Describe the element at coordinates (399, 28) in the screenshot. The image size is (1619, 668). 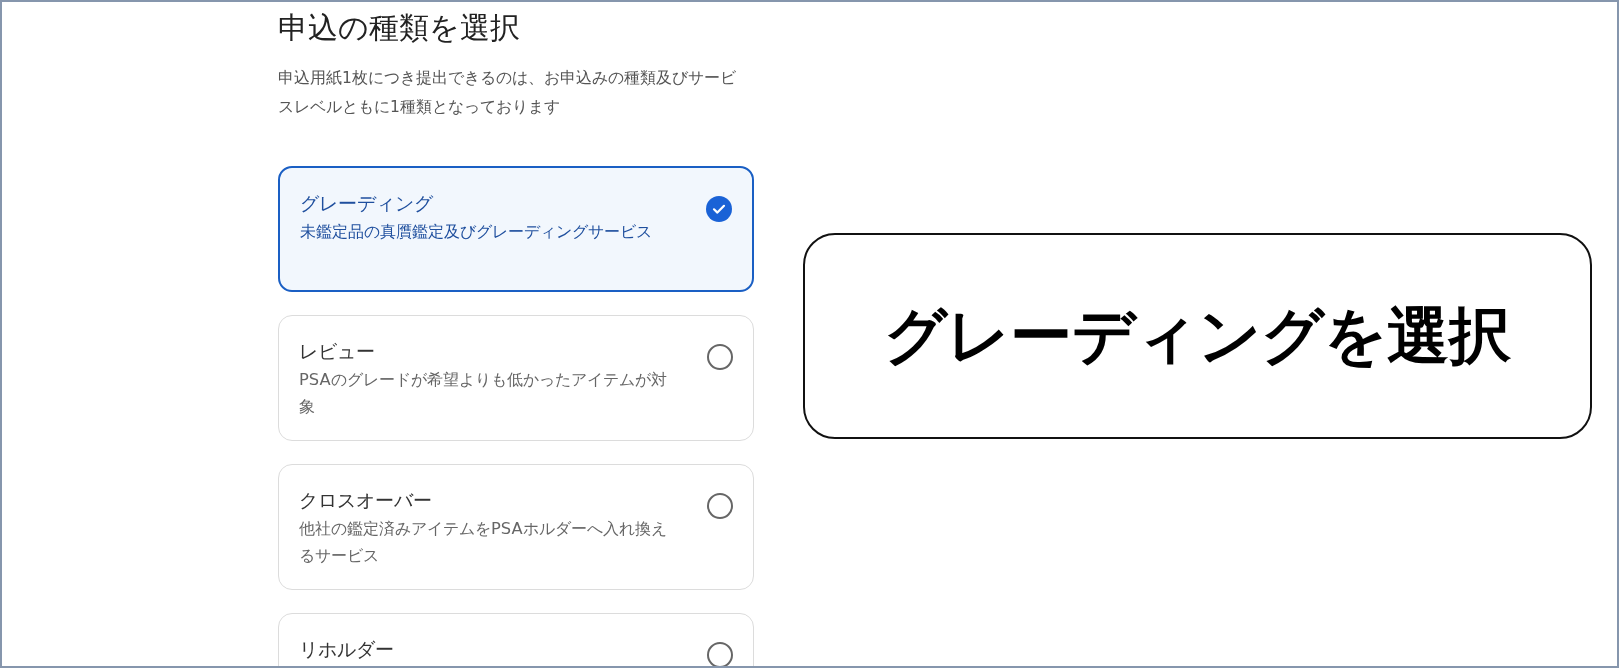
I see `page-title: 申込の種類を選択` at that location.